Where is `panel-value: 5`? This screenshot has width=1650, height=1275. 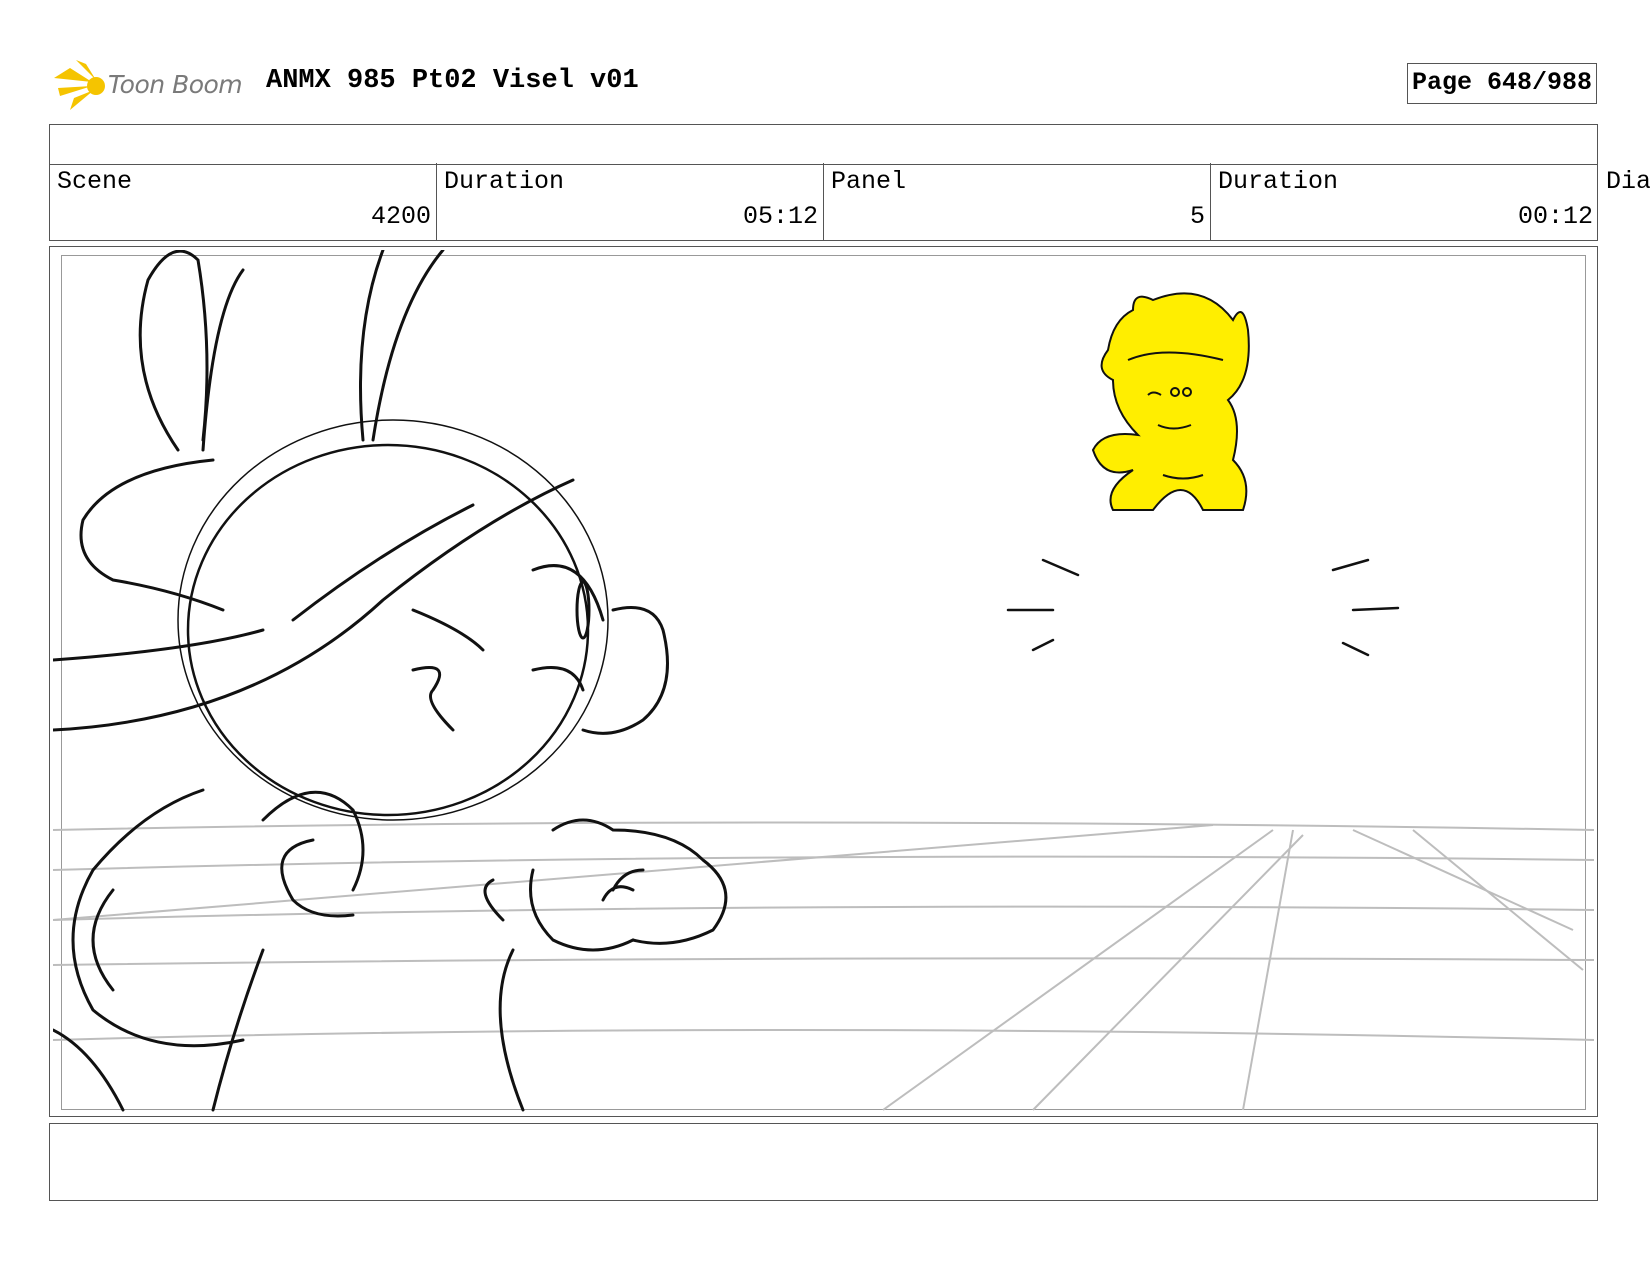 panel-value: 5 is located at coordinates (1197, 216).